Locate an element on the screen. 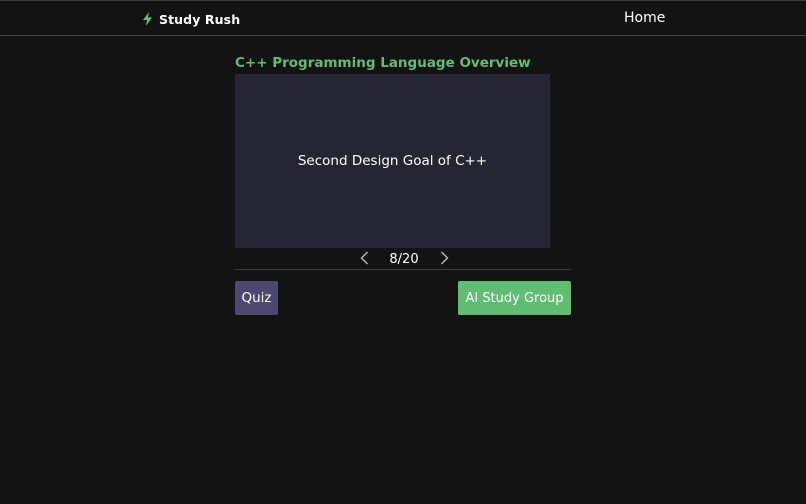 The image size is (806, 504). deck-title: C++ Programming Language Overview is located at coordinates (383, 63).